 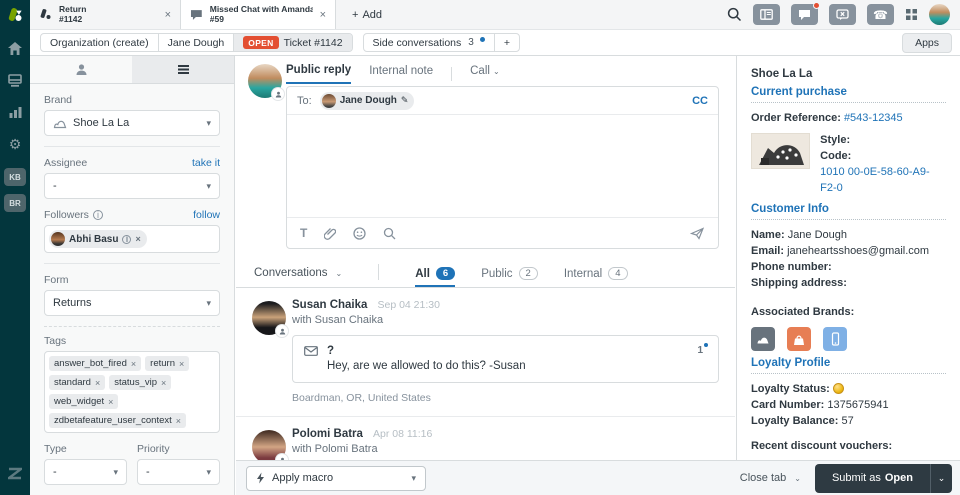 I want to click on shoe-icon, so click(x=60, y=124).